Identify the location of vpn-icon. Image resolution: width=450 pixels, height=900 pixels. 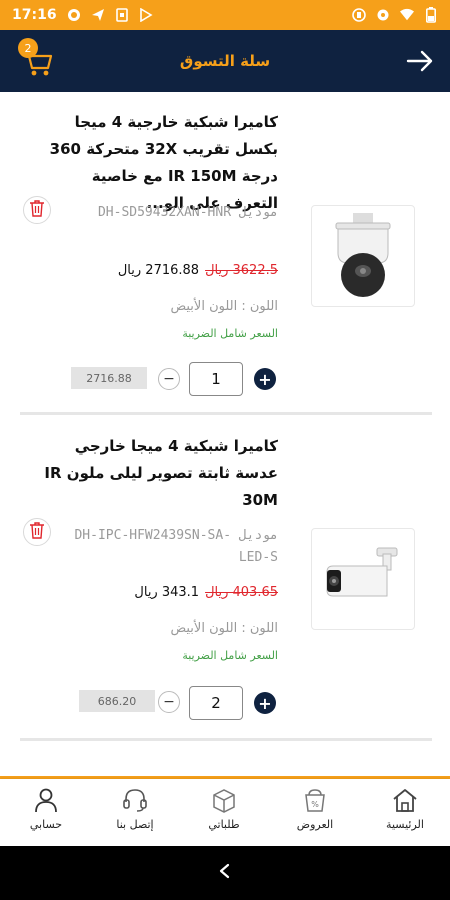
(359, 15).